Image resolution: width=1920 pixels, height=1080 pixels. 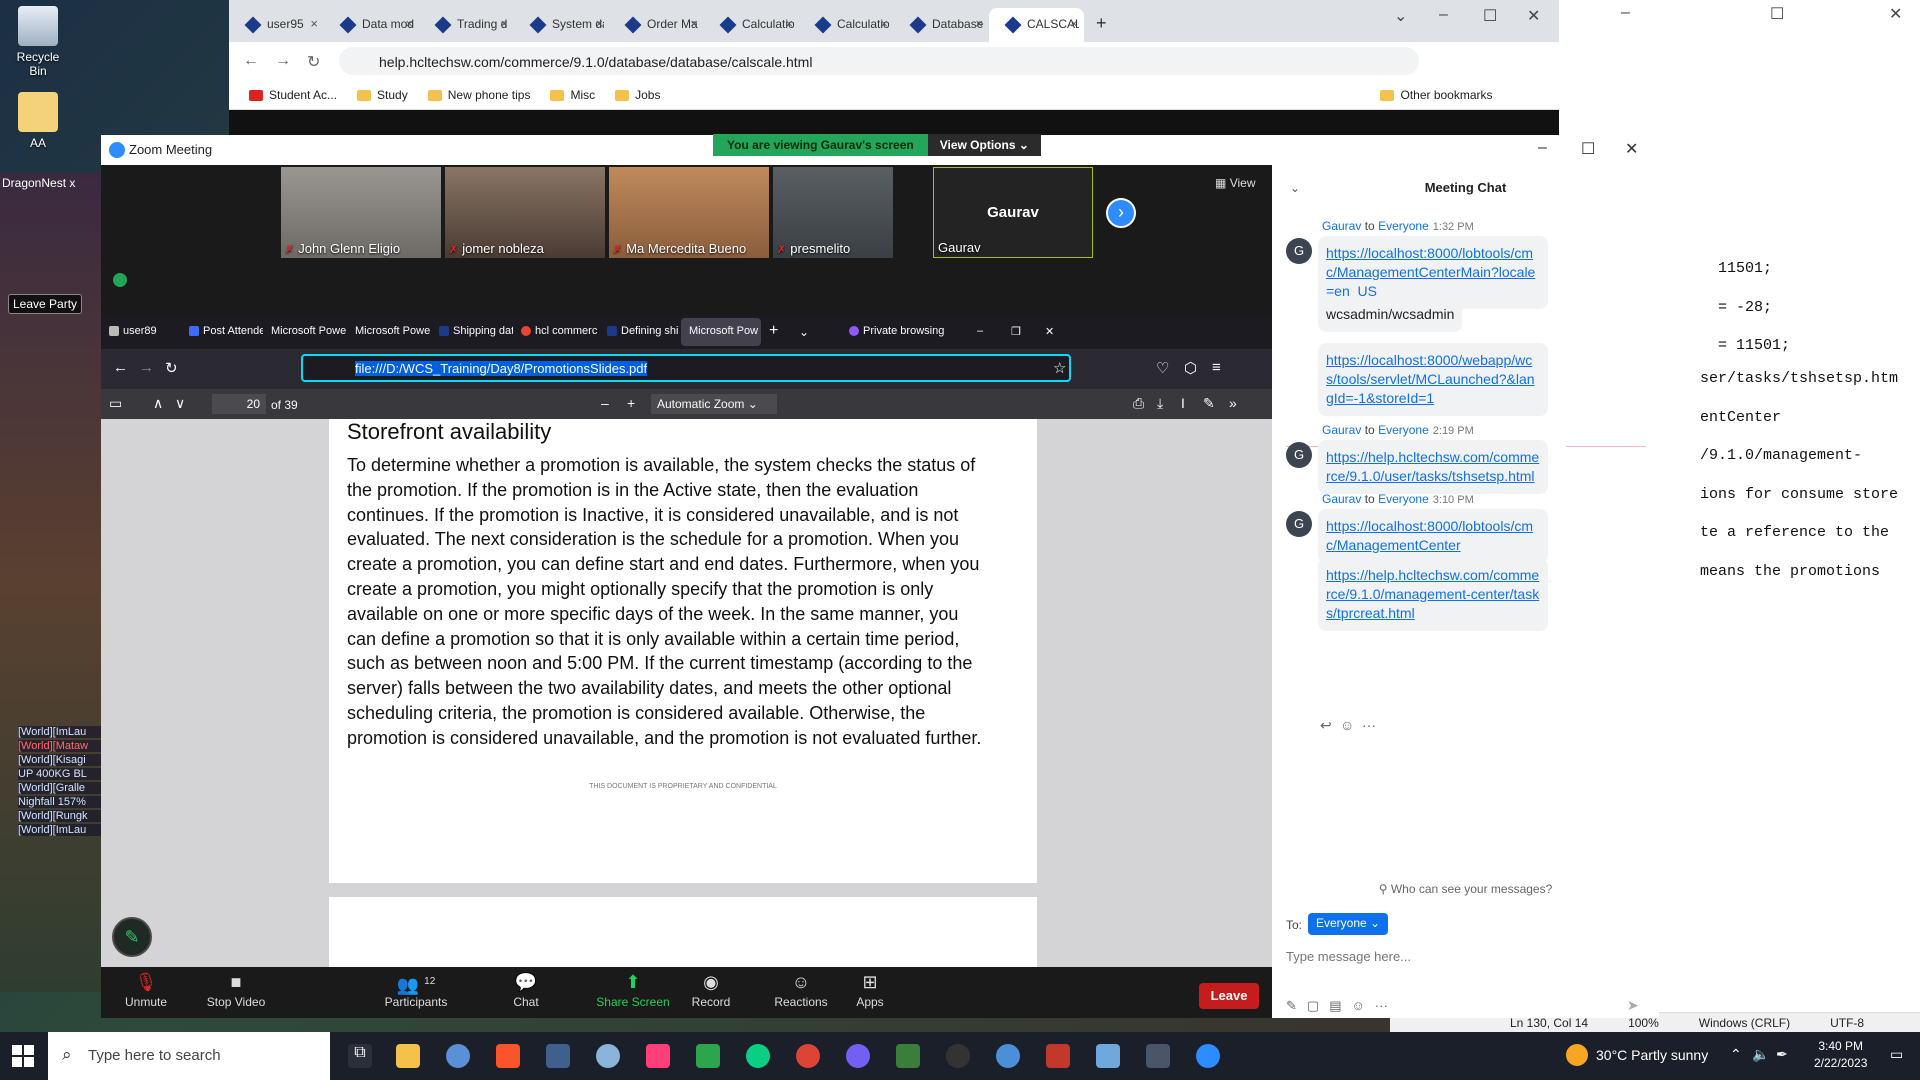 I want to click on firefox-tab: Post Attende, so click(x=222, y=332).